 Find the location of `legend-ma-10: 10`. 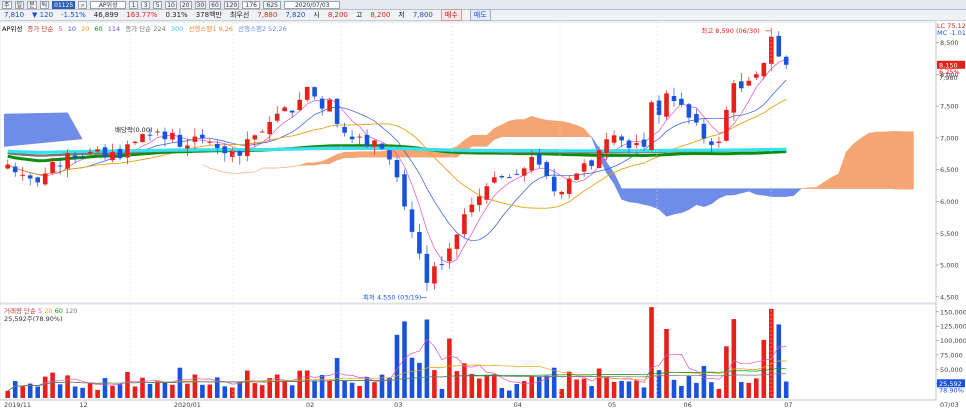

legend-ma-10: 10 is located at coordinates (71, 29).